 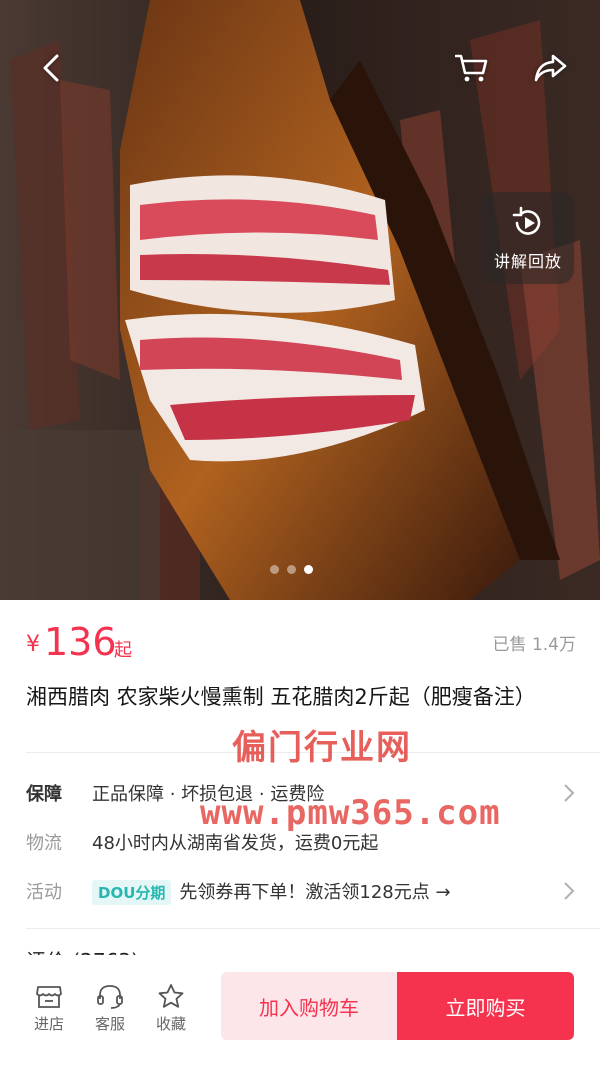 What do you see at coordinates (170, 1024) in the screenshot?
I see `favorite-label: 收藏` at bounding box center [170, 1024].